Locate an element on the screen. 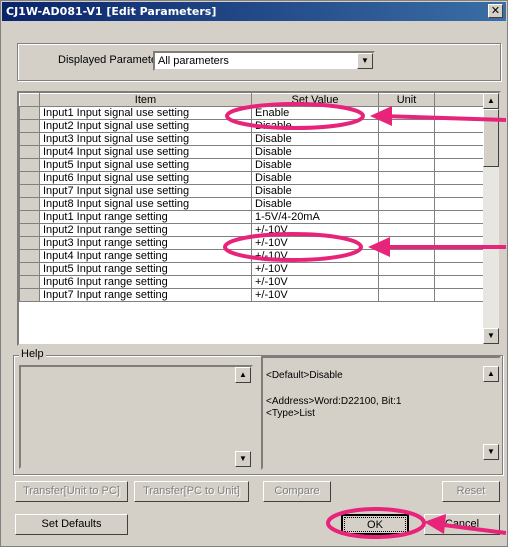 Image resolution: width=508 pixels, height=547 pixels. table-row: Input5 Input range setting +/-10V is located at coordinates (251, 269).